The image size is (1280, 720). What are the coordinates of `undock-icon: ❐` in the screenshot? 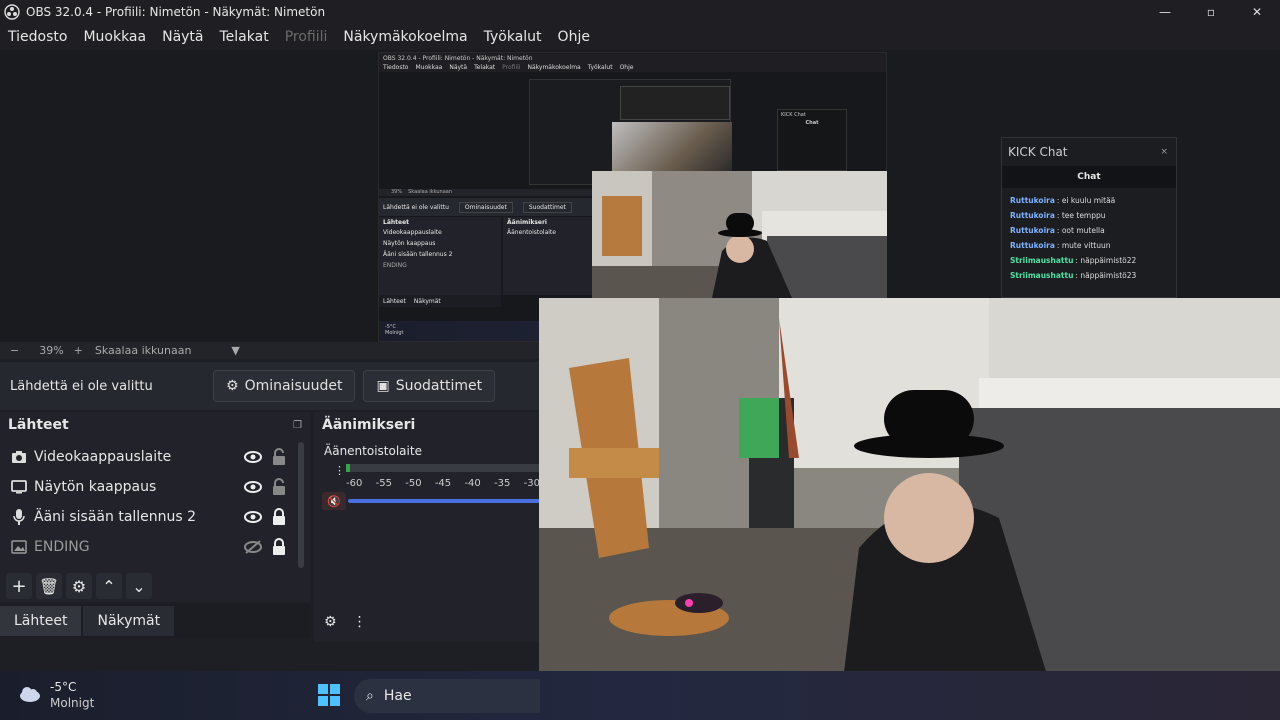 It's located at (297, 425).